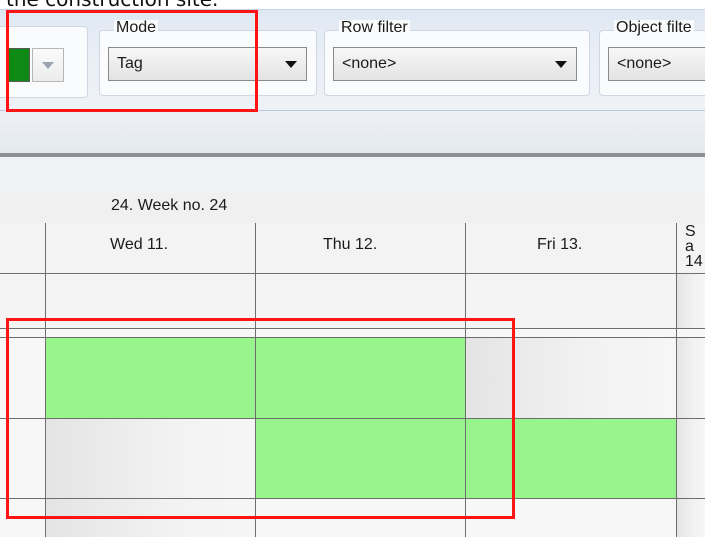  What do you see at coordinates (139, 244) in the screenshot?
I see `day-header-wed: Wed 11.` at bounding box center [139, 244].